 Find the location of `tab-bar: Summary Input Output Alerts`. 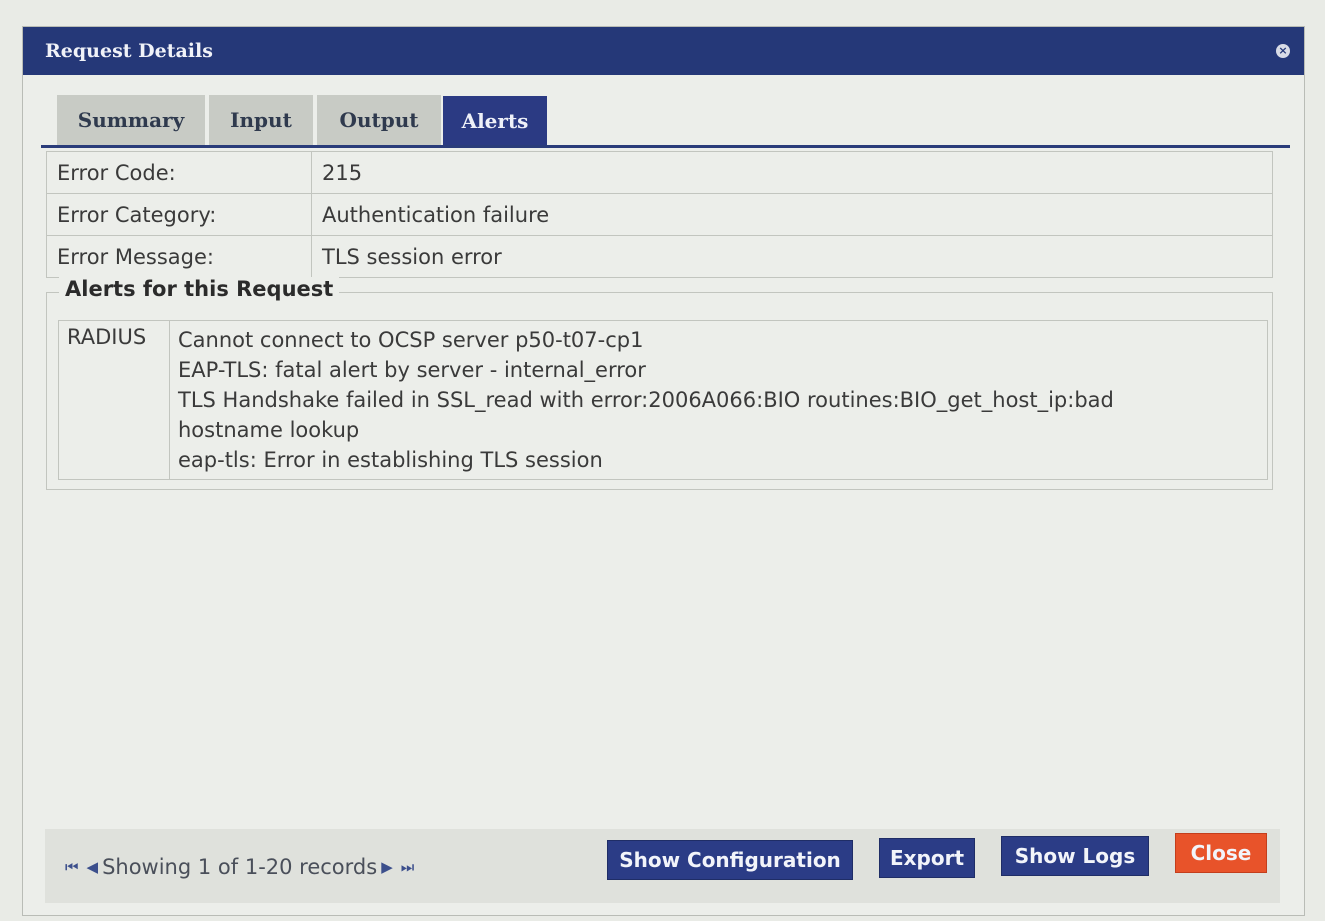

tab-bar: Summary Input Output Alerts is located at coordinates (665, 119).